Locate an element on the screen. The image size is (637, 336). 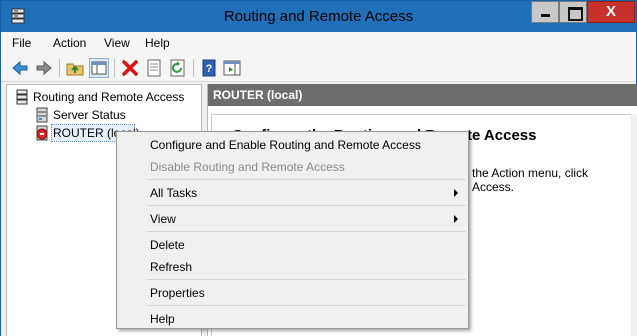
vertical-scrollbar is located at coordinates (634, 225).